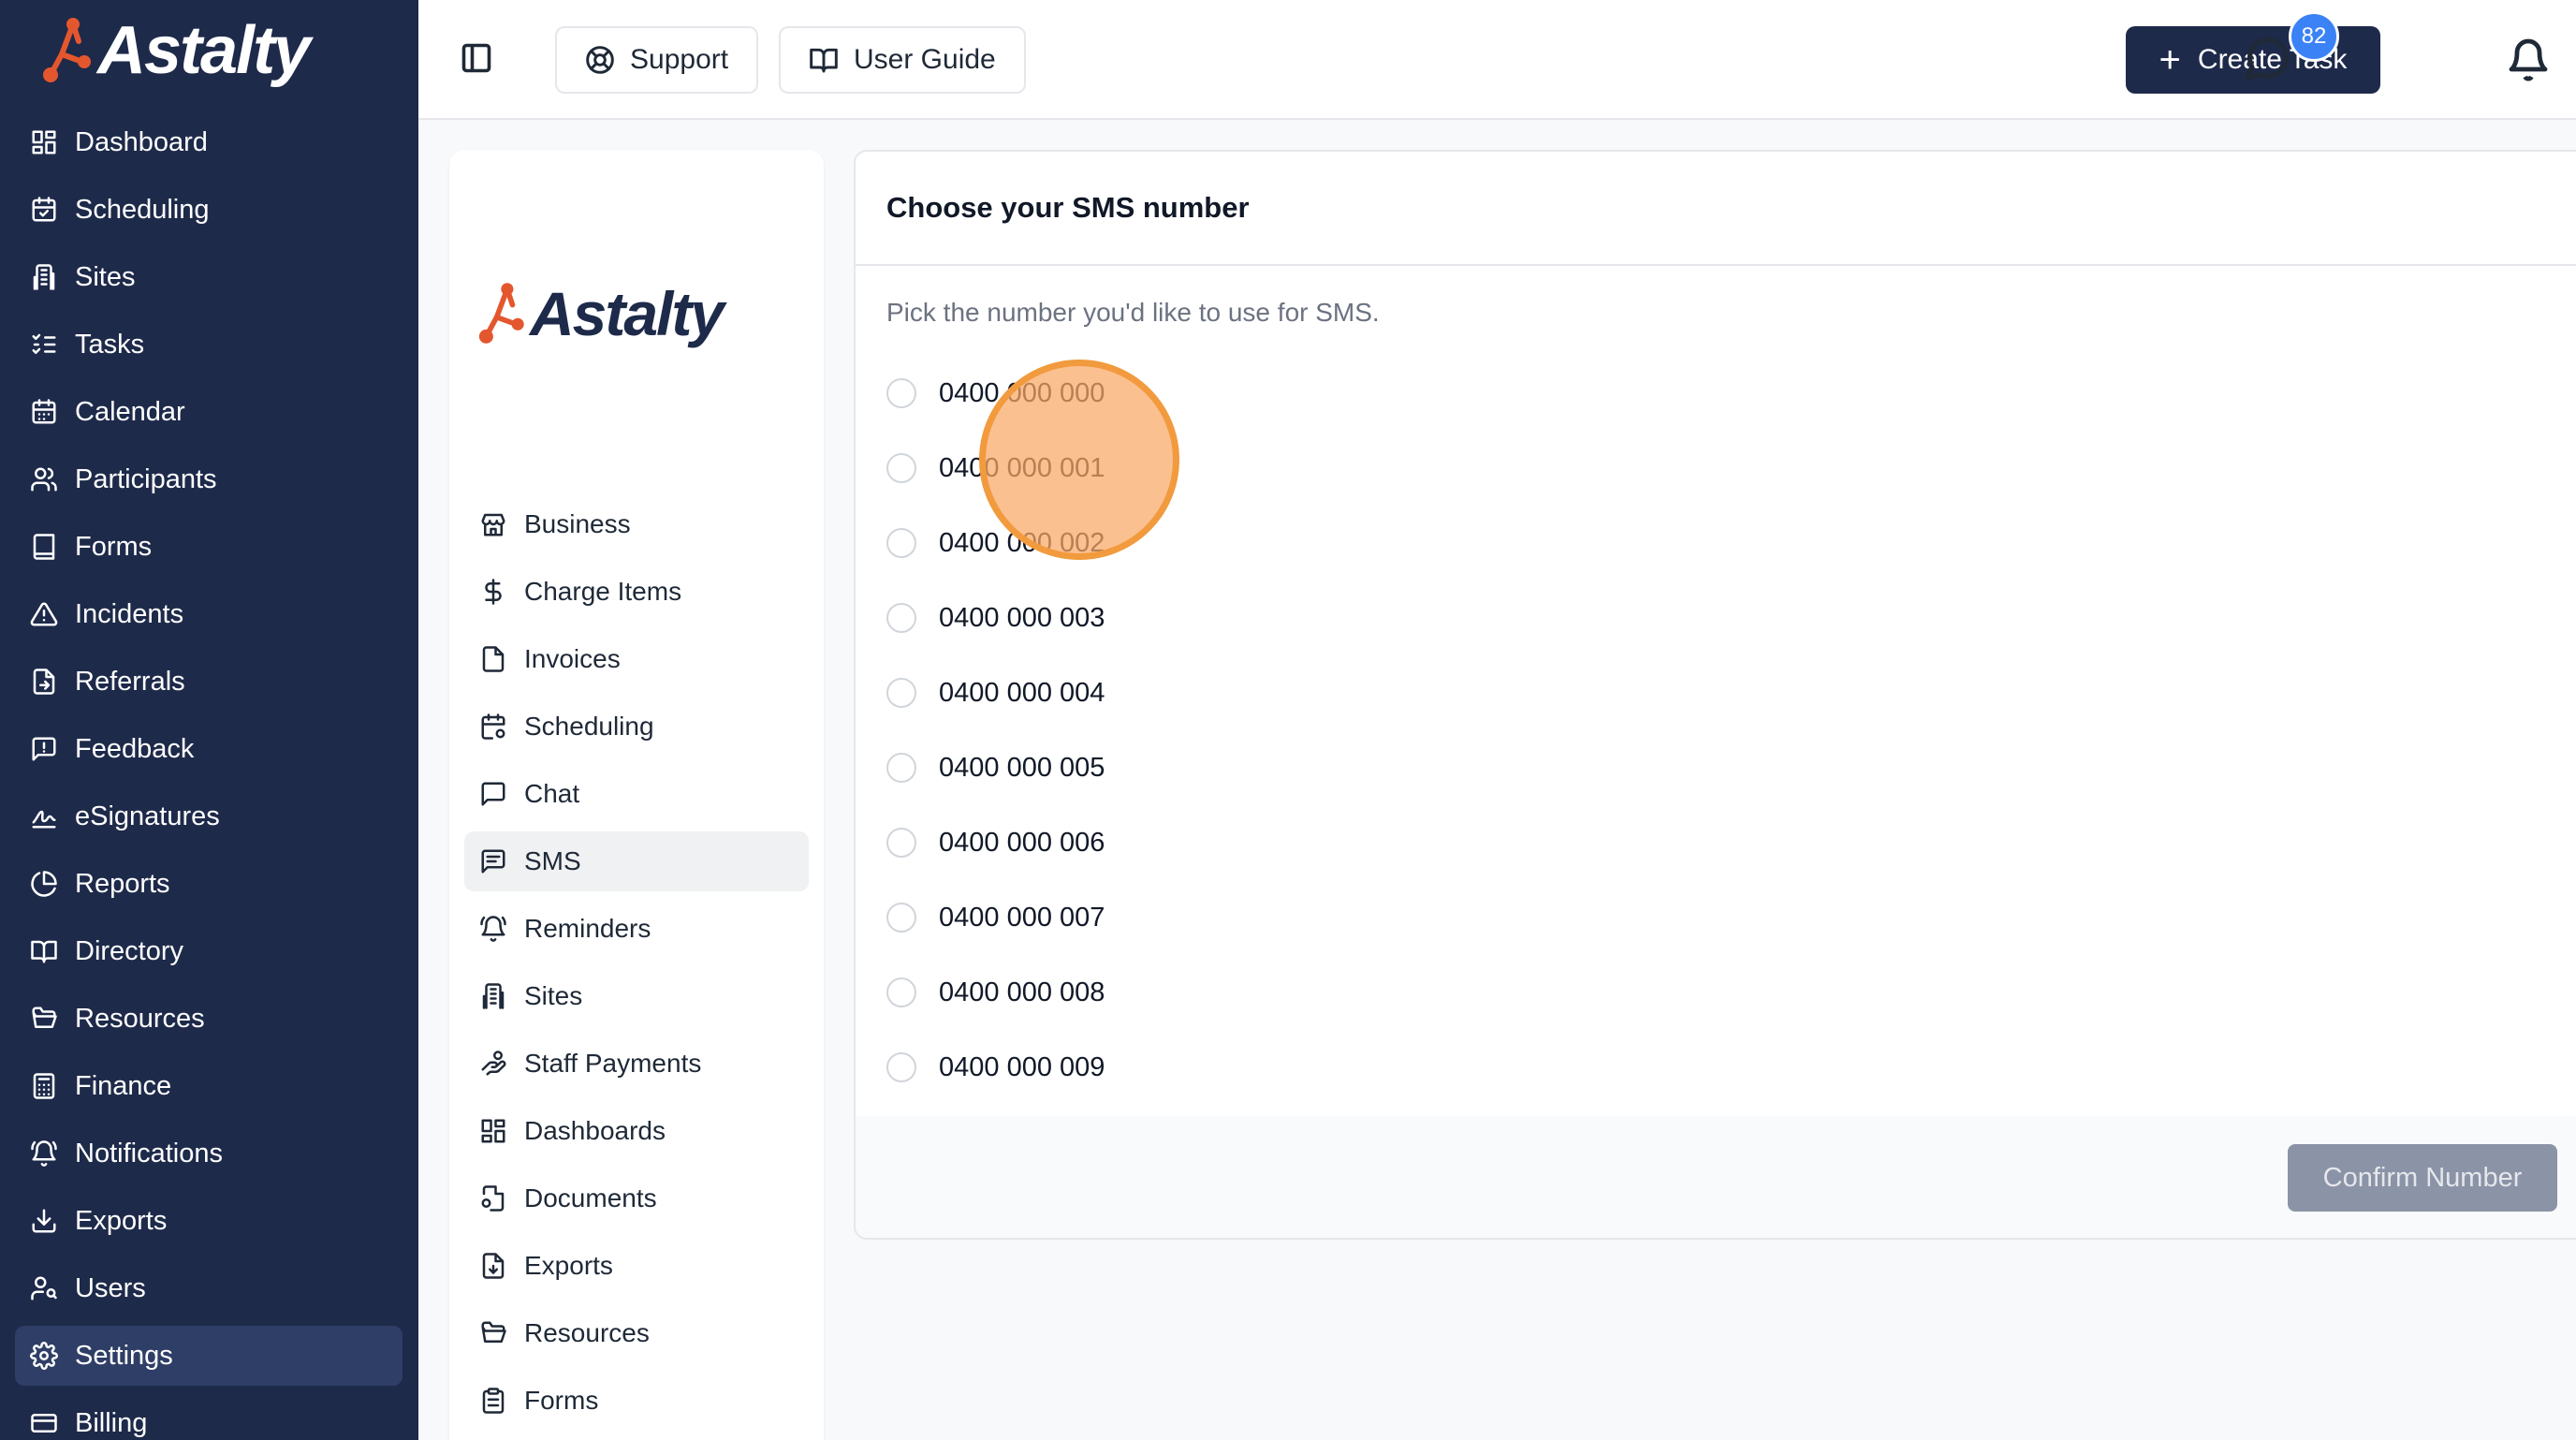 The width and height of the screenshot is (2576, 1440). Describe the element at coordinates (208, 277) in the screenshot. I see `nav-item-sites: Sites` at that location.